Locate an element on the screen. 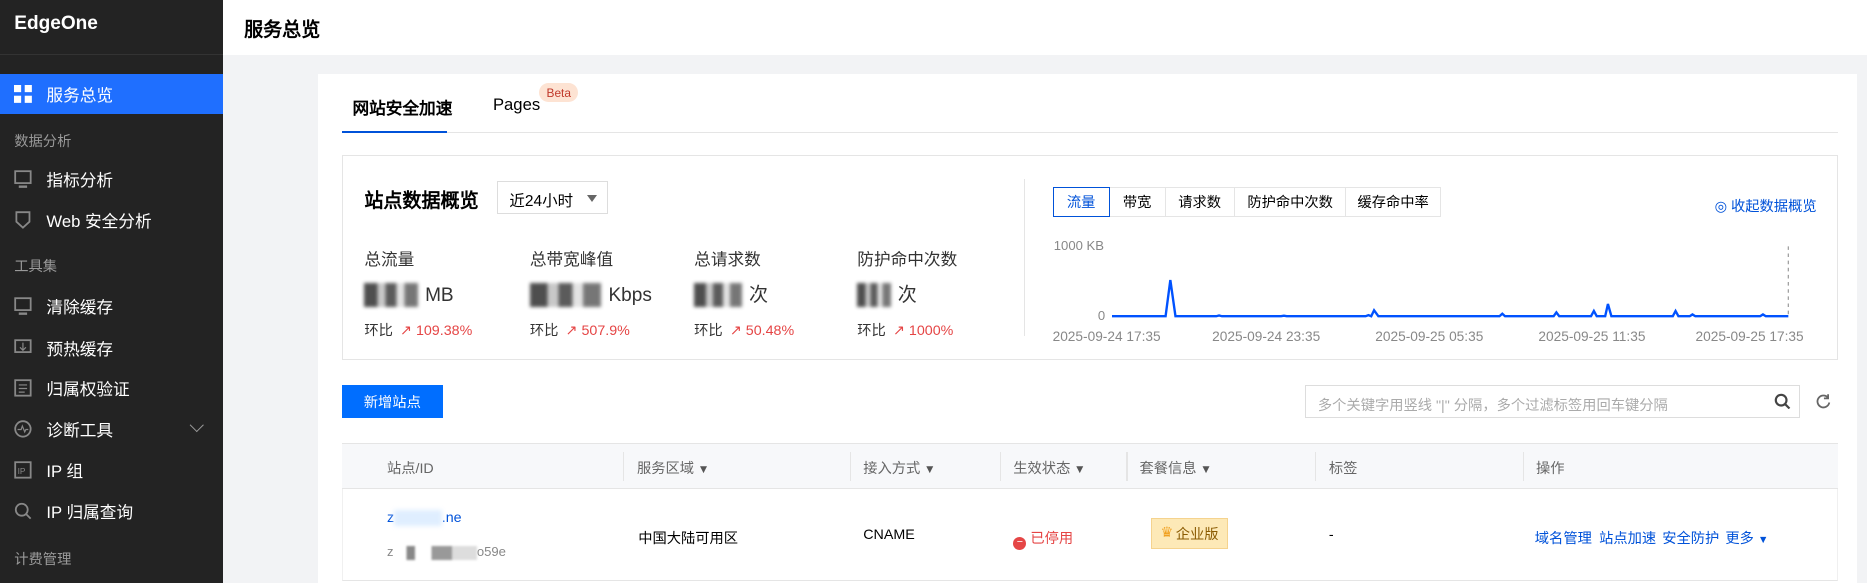  diagnose-icon is located at coordinates (23, 429).